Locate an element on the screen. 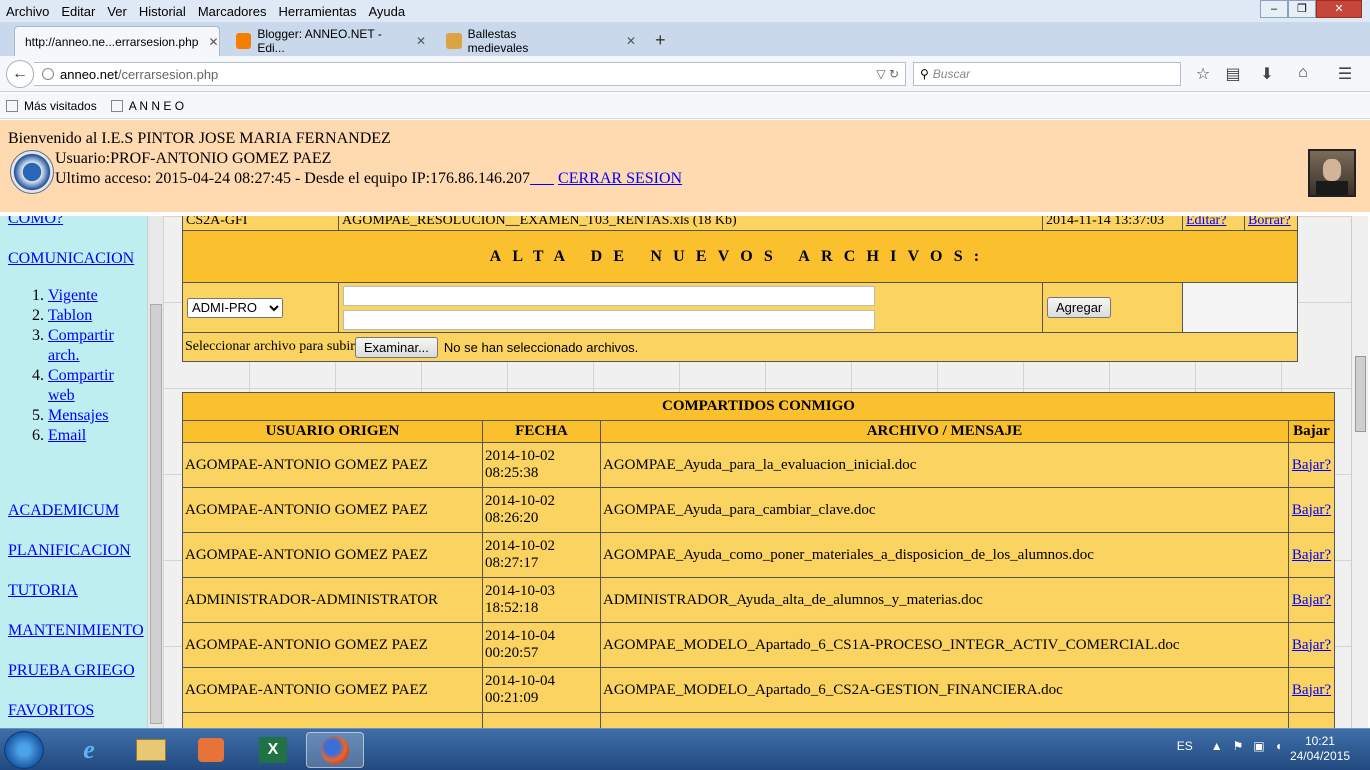 The width and height of the screenshot is (1370, 770). menu-historial: Historial is located at coordinates (162, 11).